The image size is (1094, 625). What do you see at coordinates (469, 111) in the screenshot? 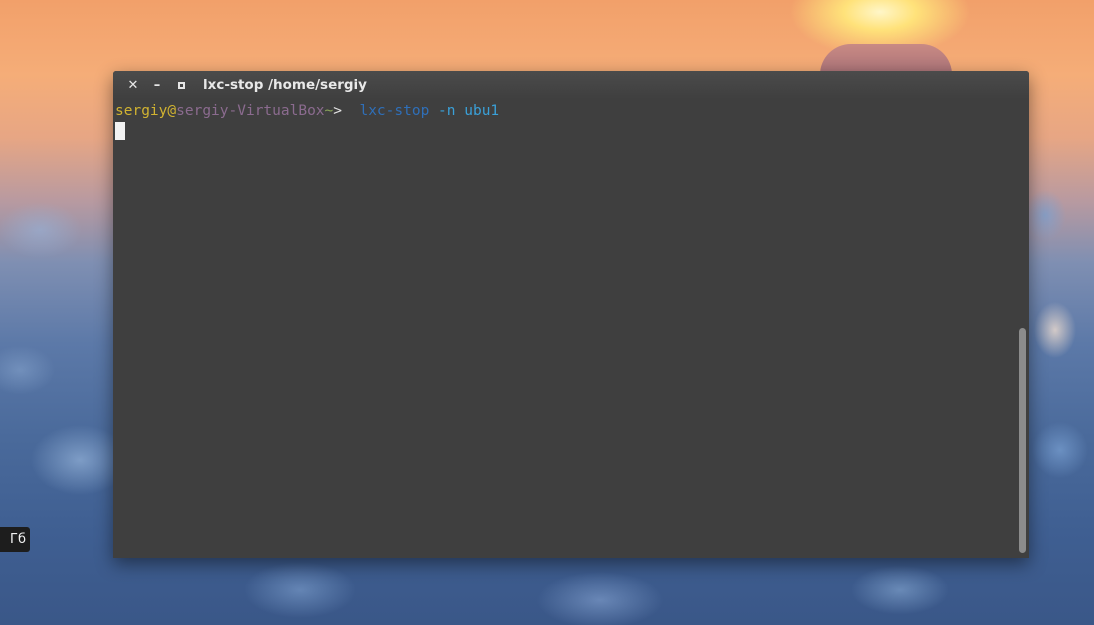
I see `command-args: -n ubu1` at bounding box center [469, 111].